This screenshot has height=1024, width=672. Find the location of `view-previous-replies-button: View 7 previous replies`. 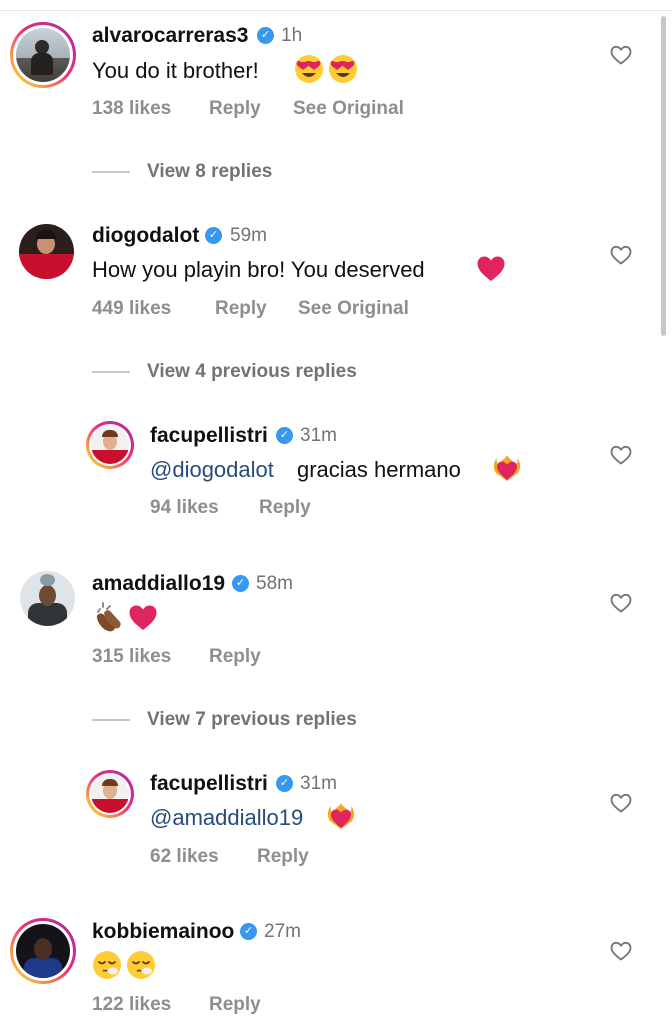

view-previous-replies-button: View 7 previous replies is located at coordinates (252, 720).